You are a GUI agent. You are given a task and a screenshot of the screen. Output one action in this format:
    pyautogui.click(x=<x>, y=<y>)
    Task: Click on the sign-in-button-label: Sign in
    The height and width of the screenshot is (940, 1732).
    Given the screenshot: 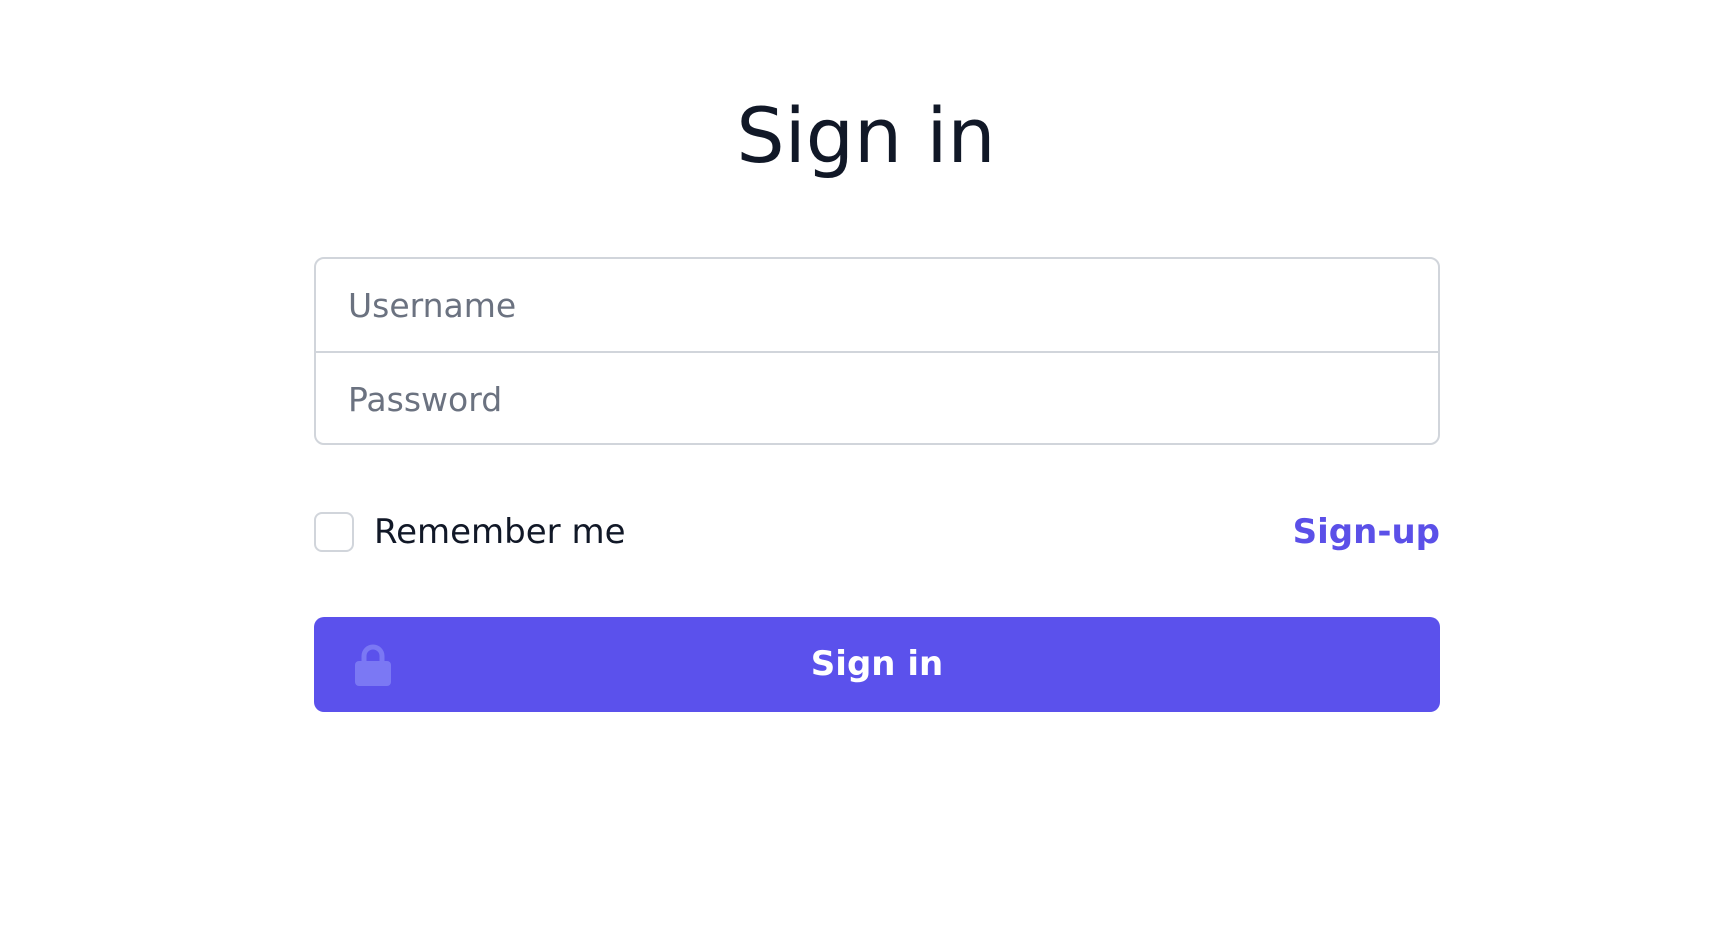 What is the action you would take?
    pyautogui.click(x=877, y=664)
    